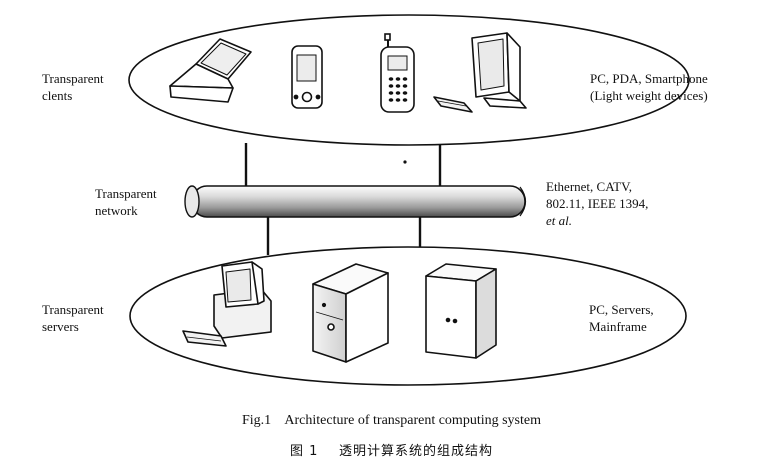  I want to click on figure-caption-chinese: 图 1 透明计算系统的组成结构, so click(391, 451).